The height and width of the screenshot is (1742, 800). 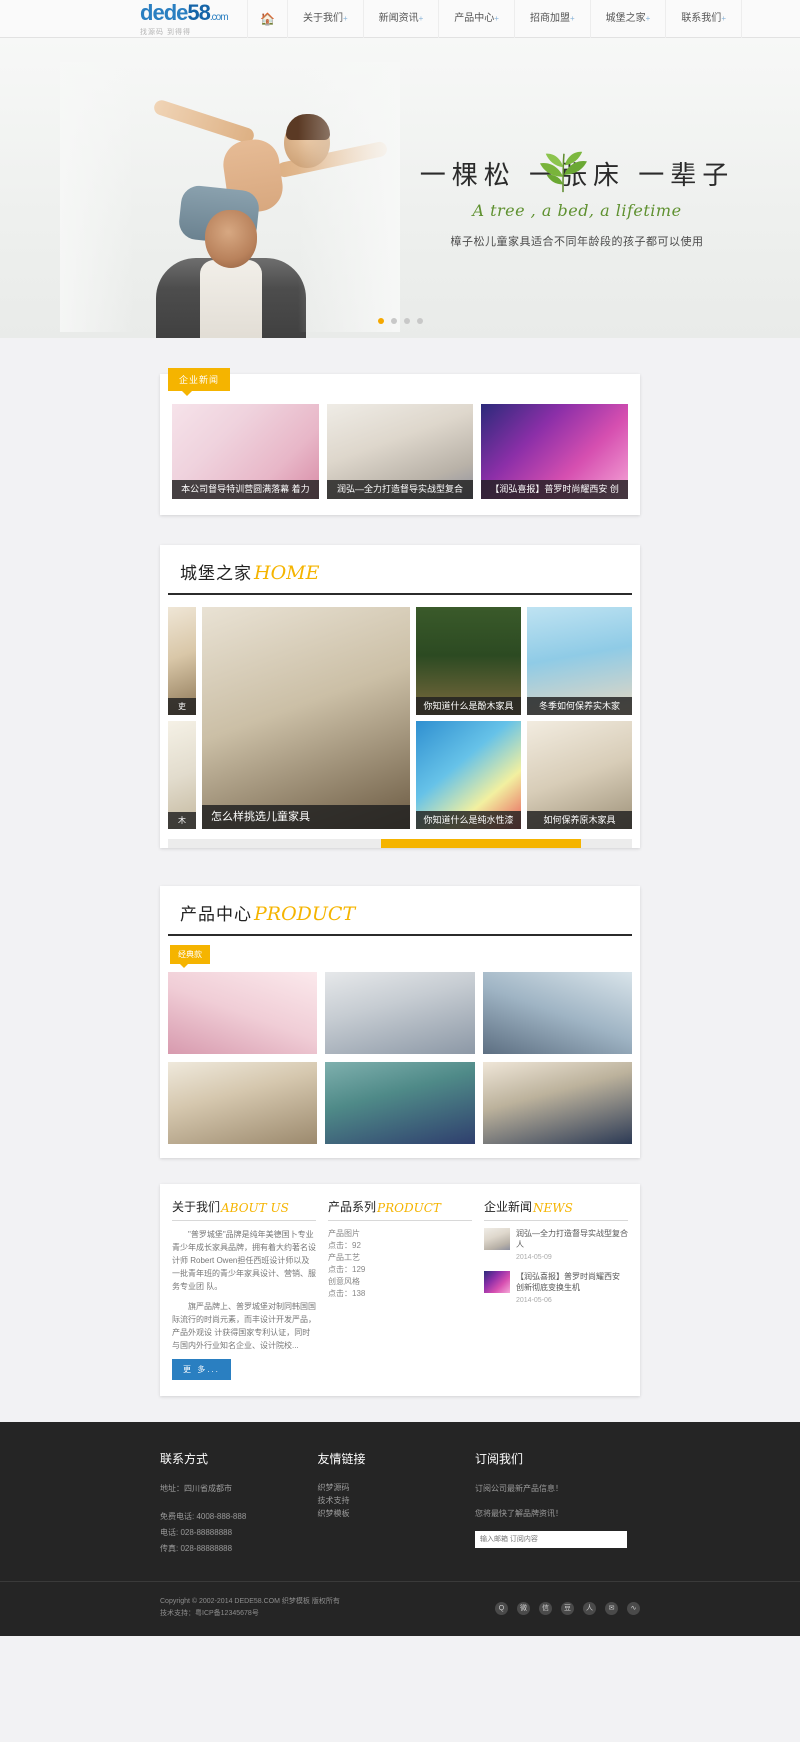 I want to click on footer-subscribe-line2: 您将最快了解品牌资讯！, so click(x=518, y=1513).